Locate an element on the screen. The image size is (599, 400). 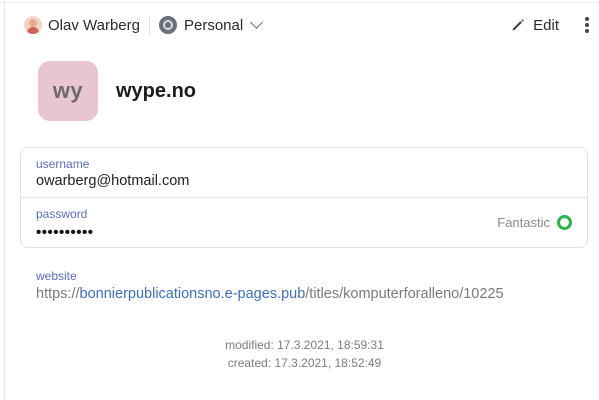
more-options-button is located at coordinates (587, 25).